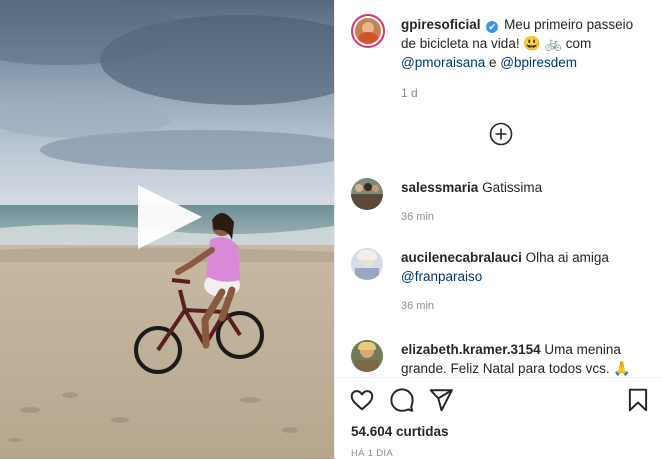  What do you see at coordinates (372, 453) in the screenshot?
I see `post-date: HÁ 1 DIA` at bounding box center [372, 453].